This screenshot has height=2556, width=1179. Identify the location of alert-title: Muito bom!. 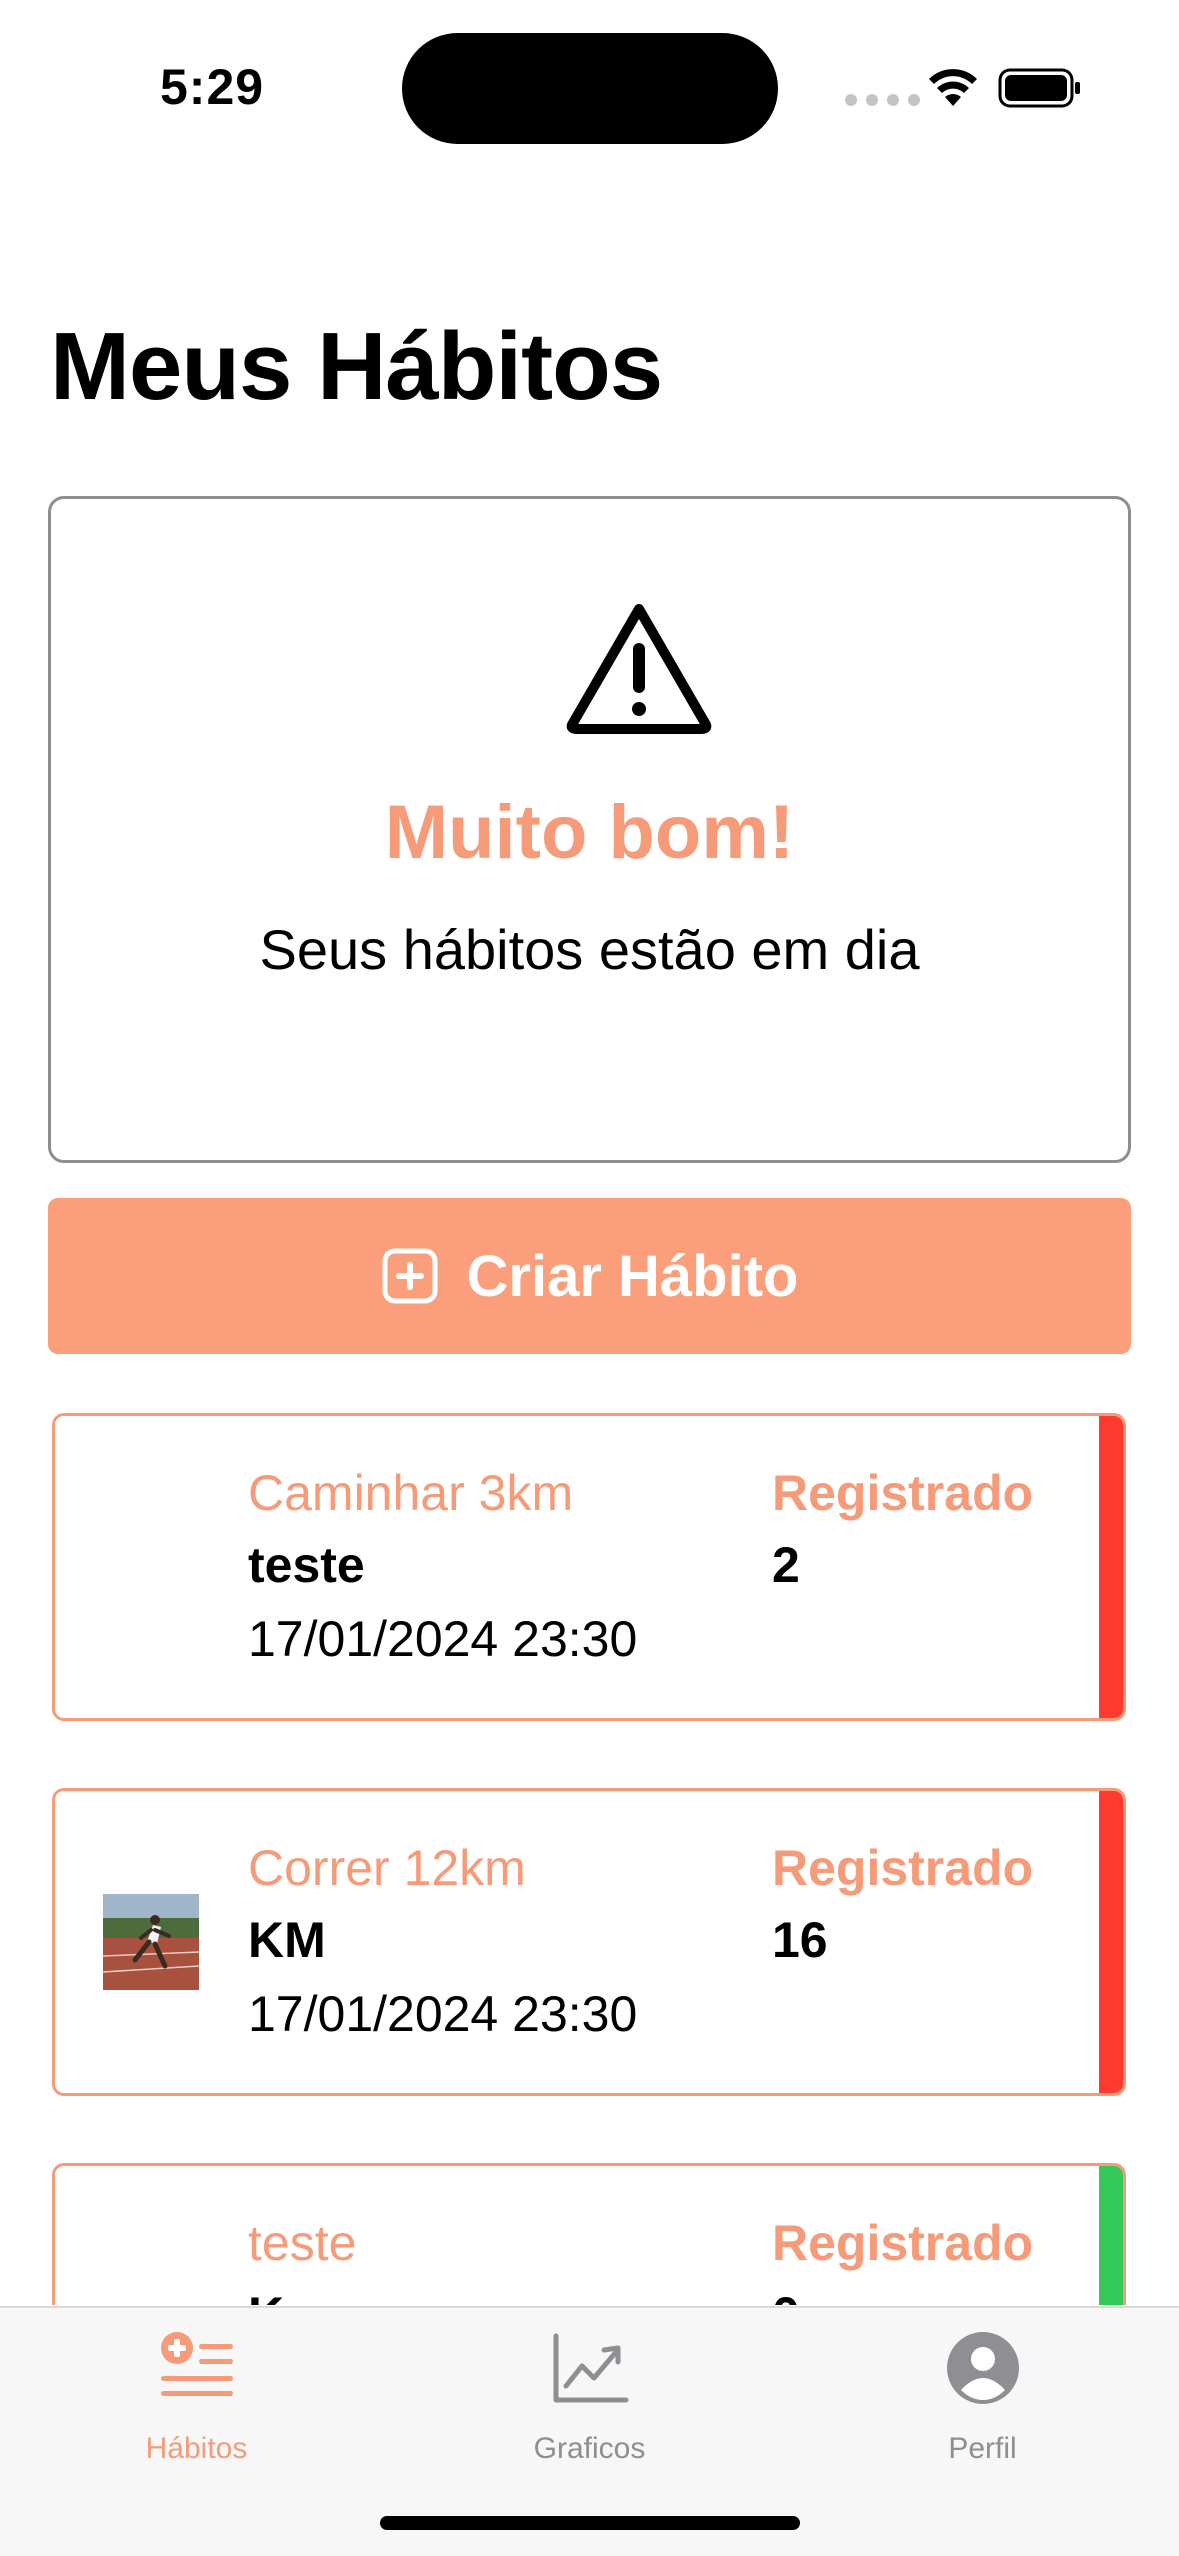
(589, 832).